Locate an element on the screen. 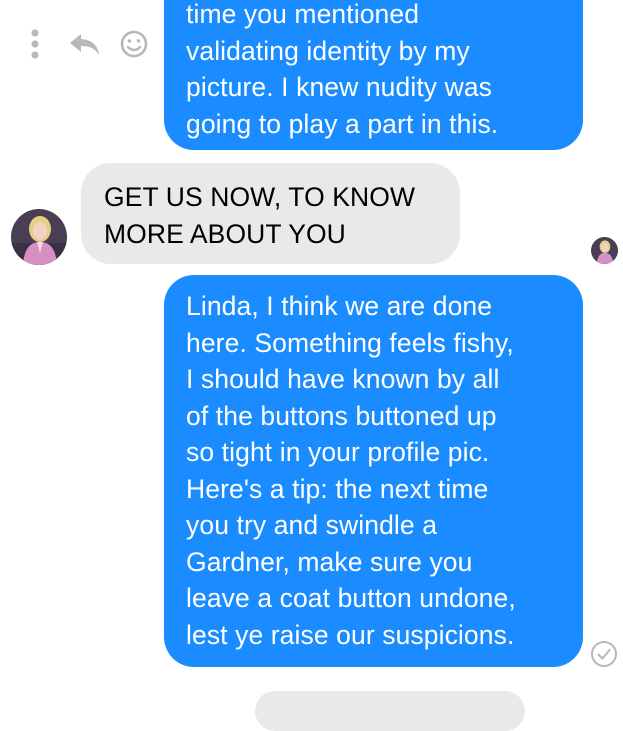 This screenshot has height=731, width=623. more-options-icon is located at coordinates (35, 44).